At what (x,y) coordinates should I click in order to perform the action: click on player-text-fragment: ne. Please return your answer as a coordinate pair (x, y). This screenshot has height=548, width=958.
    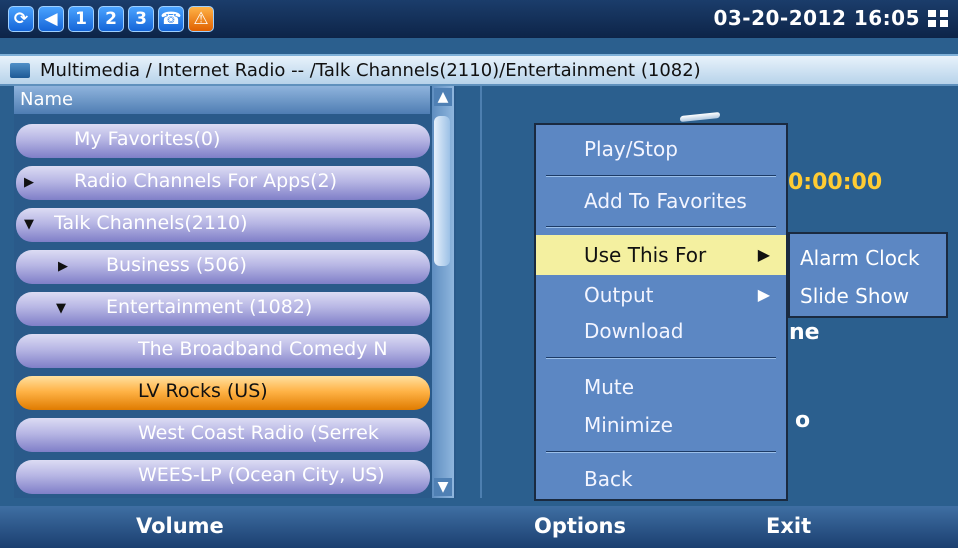
    Looking at the image, I should click on (804, 332).